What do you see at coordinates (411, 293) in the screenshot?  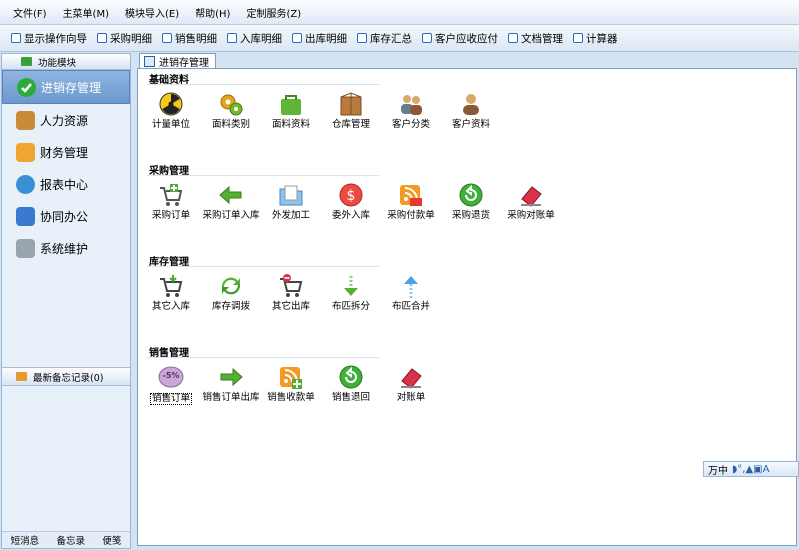 I see `module-button: 布匹合并` at bounding box center [411, 293].